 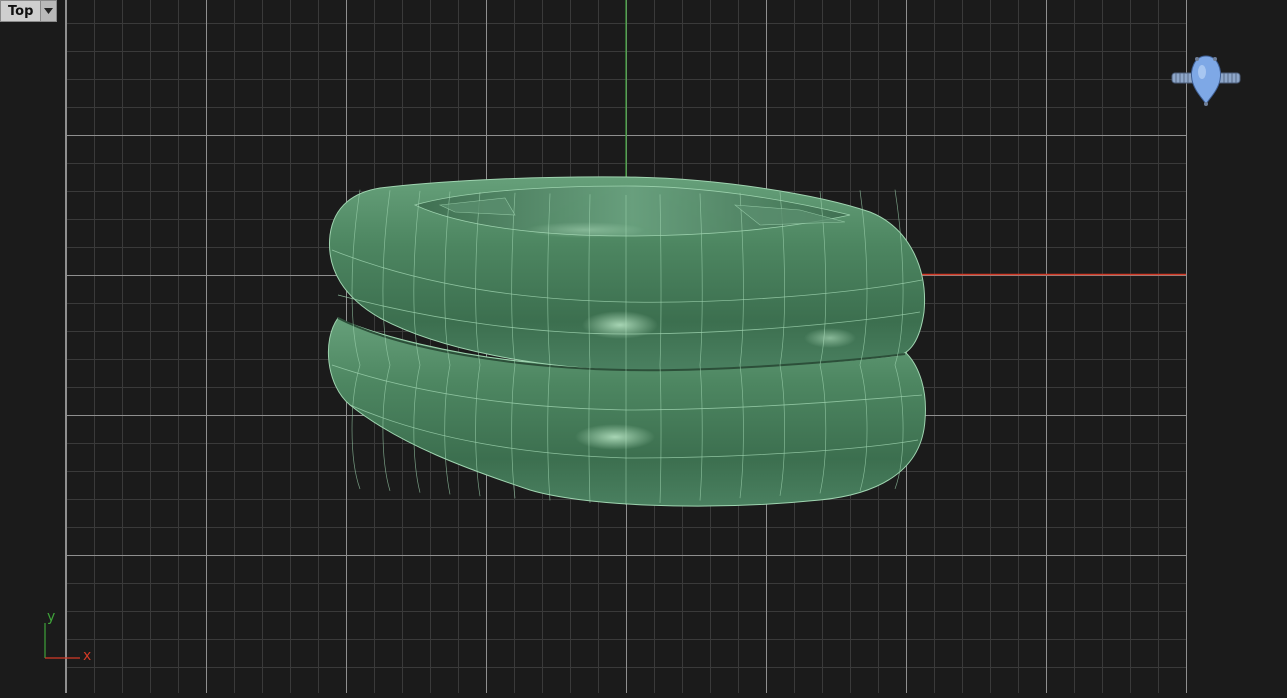 I want to click on ring-gizmo-icon, so click(x=1206, y=80).